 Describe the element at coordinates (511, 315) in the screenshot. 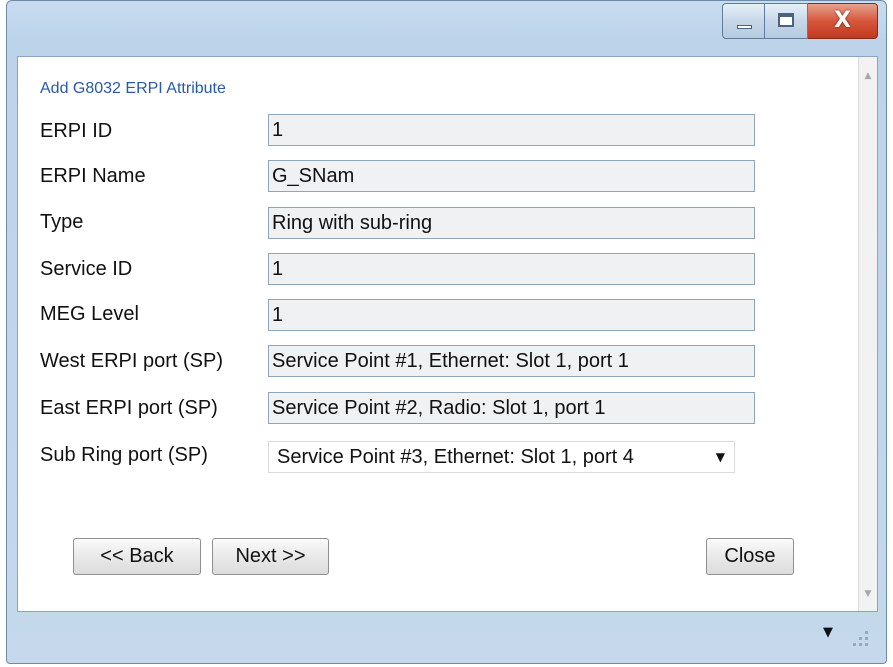

I see `meg-level-field: 1` at that location.